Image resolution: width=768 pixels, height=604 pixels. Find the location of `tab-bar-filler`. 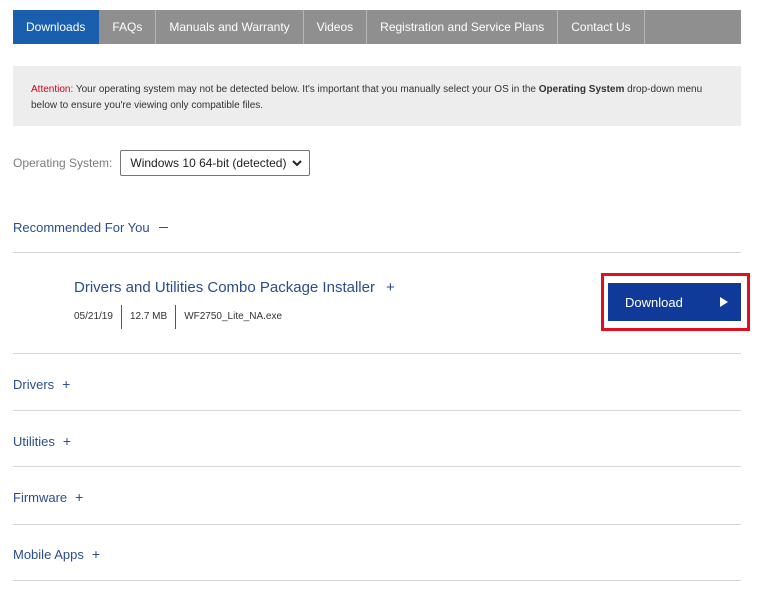

tab-bar-filler is located at coordinates (692, 27).